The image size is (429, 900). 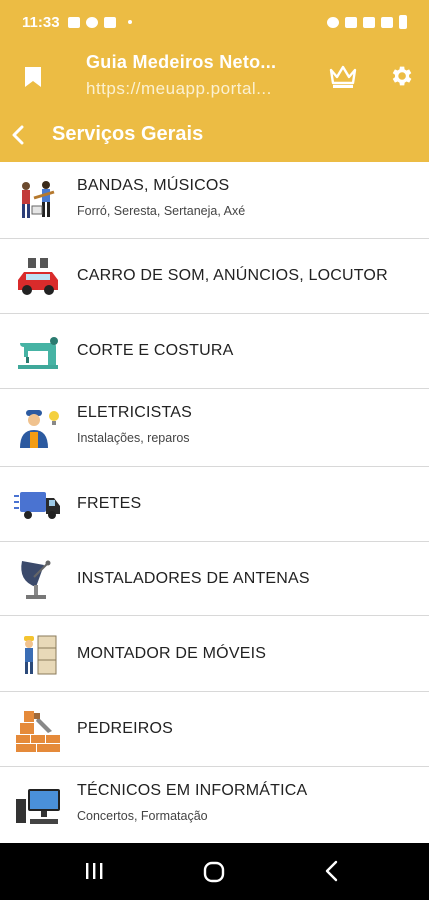 I want to click on item-title: CARRO DE SOM, ANÚNCIOS, LOCUTOR, so click(x=232, y=275).